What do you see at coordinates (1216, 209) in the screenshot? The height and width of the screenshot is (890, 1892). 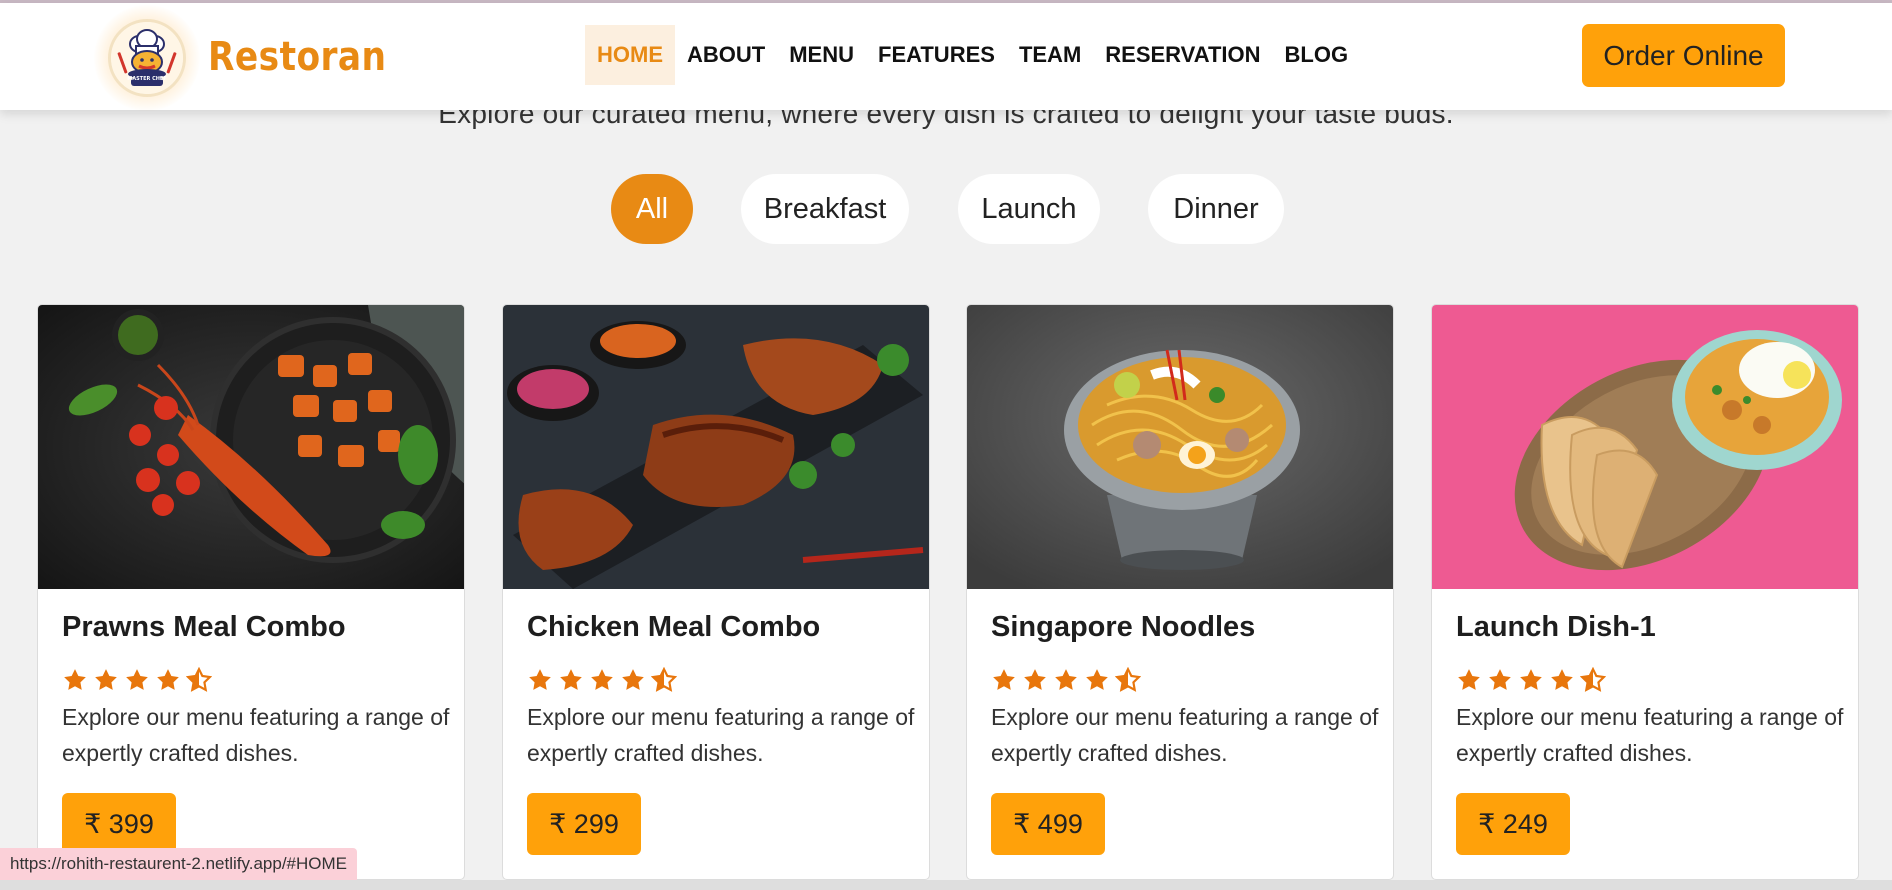 I see `filter-dinner: Dinner` at bounding box center [1216, 209].